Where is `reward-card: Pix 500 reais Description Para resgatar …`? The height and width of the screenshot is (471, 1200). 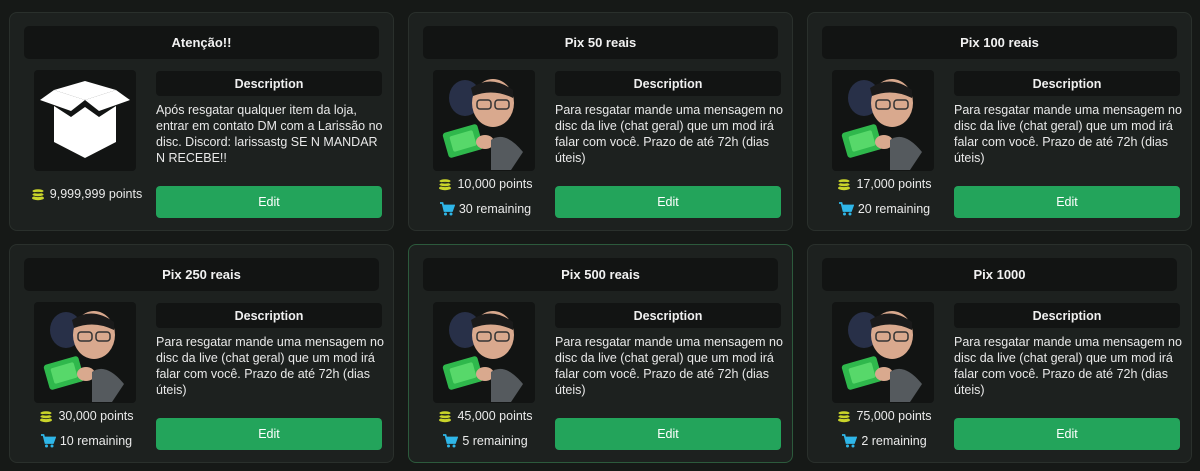 reward-card: Pix 500 reais Description Para resgatar … is located at coordinates (600, 353).